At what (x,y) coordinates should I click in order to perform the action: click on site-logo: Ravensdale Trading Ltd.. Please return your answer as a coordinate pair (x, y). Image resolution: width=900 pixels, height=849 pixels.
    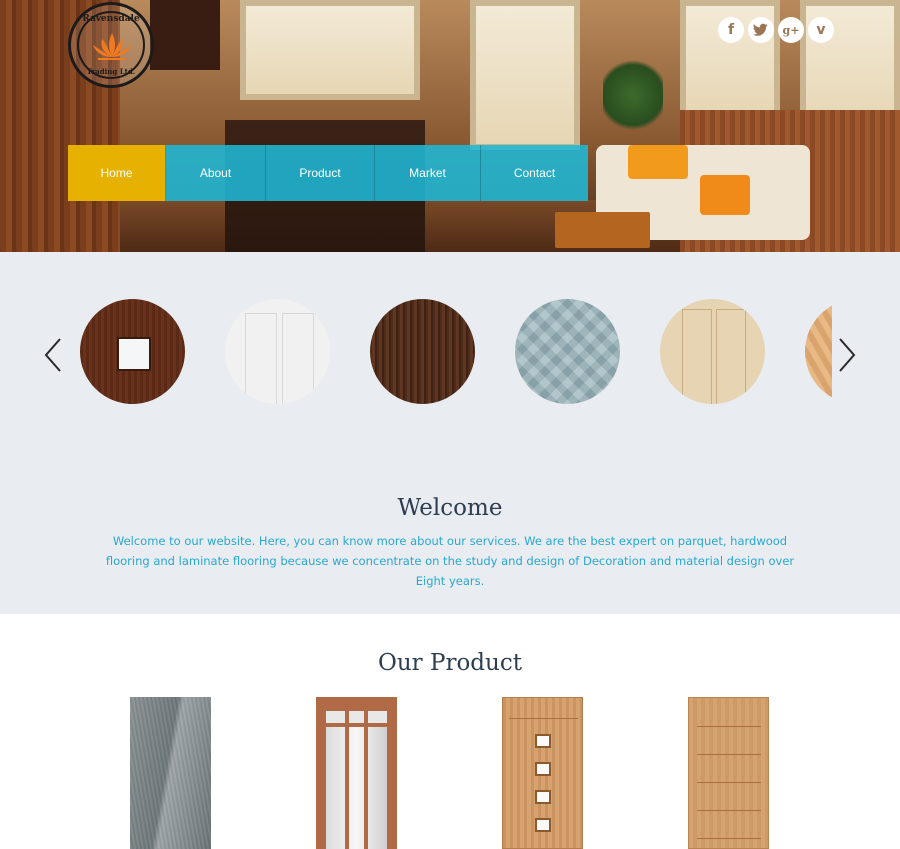
    Looking at the image, I should click on (111, 45).